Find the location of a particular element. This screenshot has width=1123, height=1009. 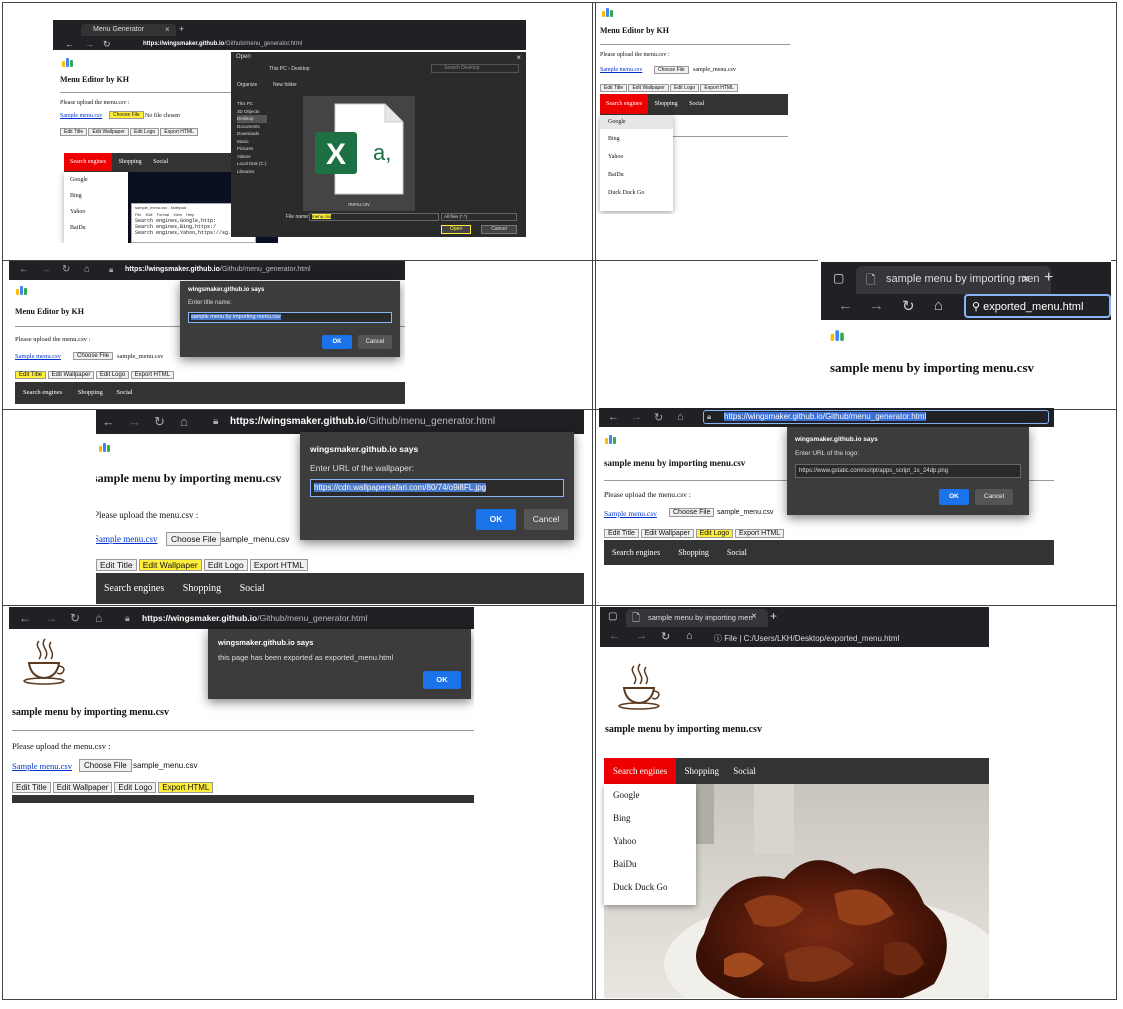

tree-item: Music is located at coordinates (252, 142).